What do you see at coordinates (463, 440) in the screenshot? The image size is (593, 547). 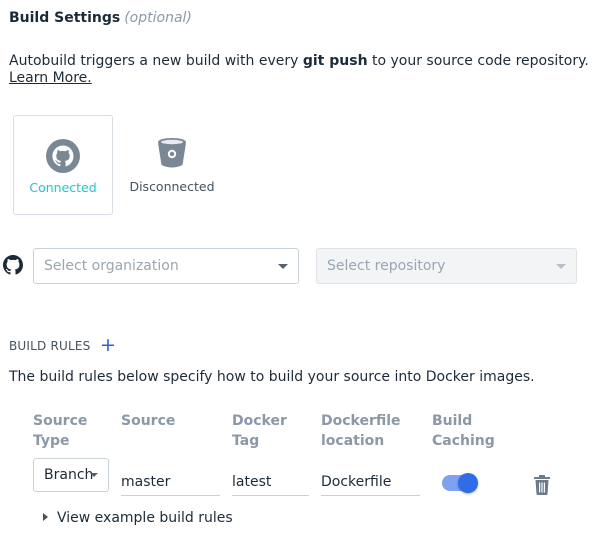 I see `column-header-line: Caching` at bounding box center [463, 440].